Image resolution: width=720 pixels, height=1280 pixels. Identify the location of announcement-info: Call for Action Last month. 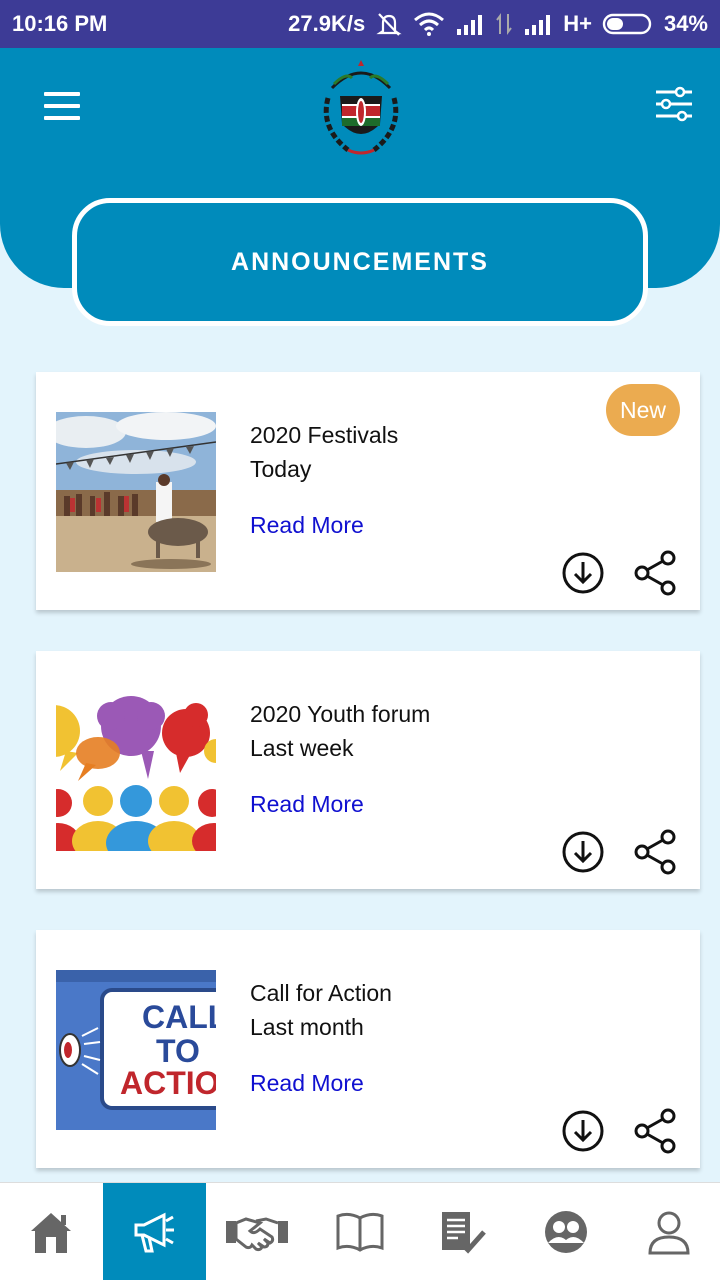
(321, 1010).